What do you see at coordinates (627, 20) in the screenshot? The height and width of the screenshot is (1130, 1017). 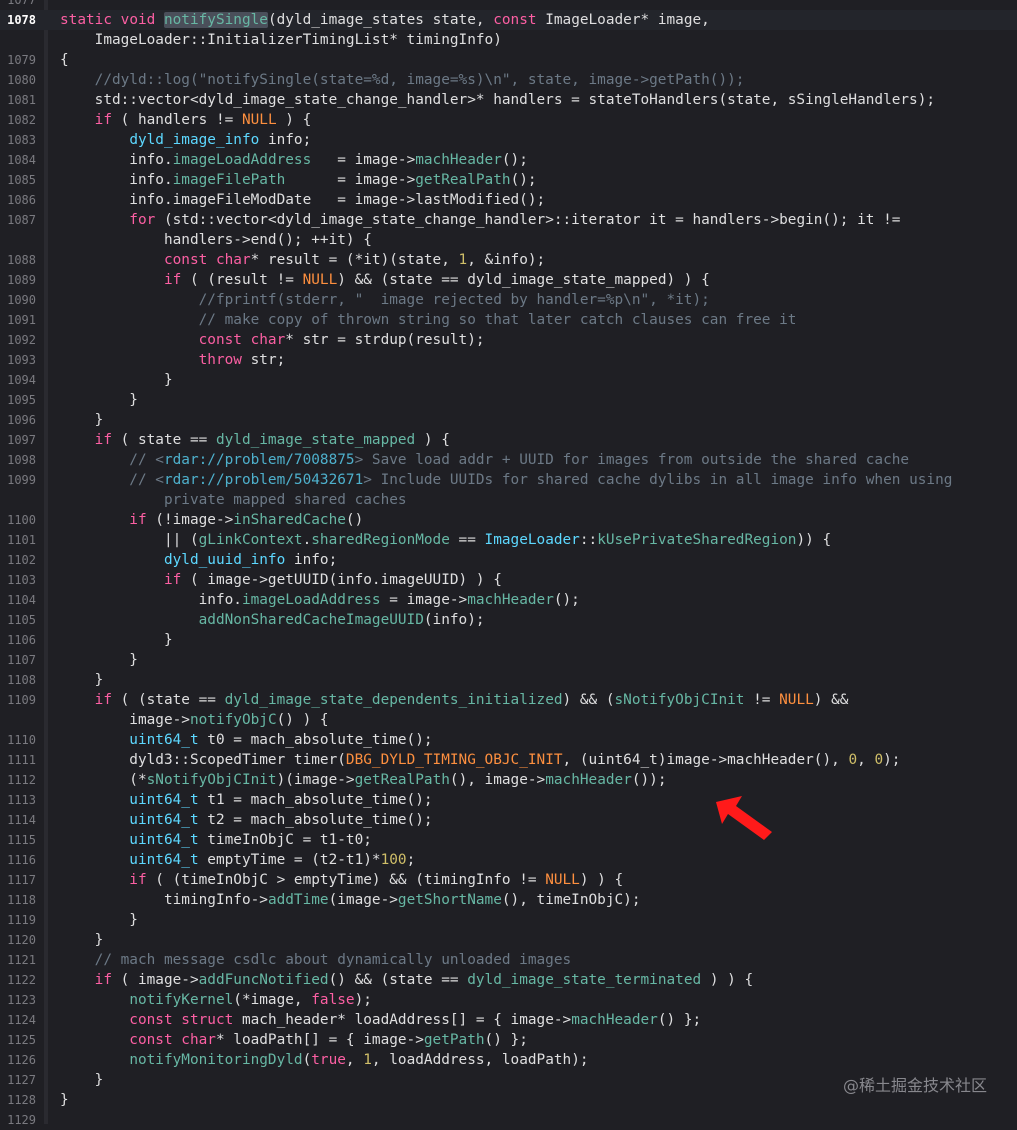 I see `code-token: ImageLoader* image,` at bounding box center [627, 20].